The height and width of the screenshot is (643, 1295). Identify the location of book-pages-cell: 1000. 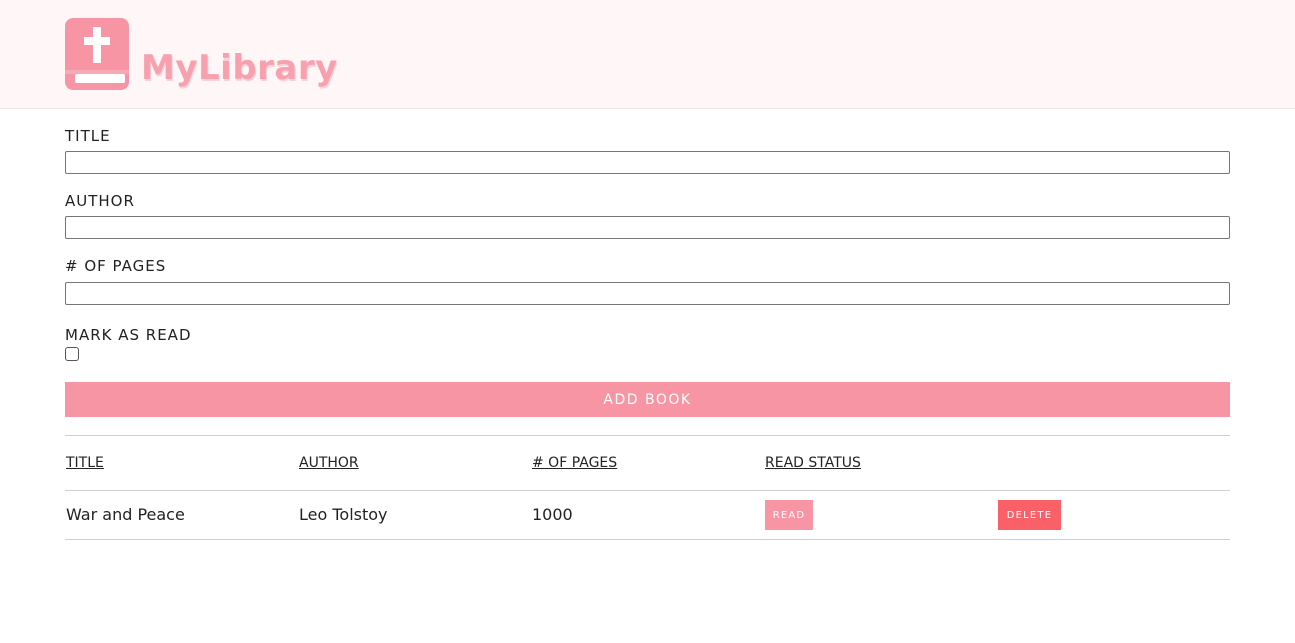
(552, 514).